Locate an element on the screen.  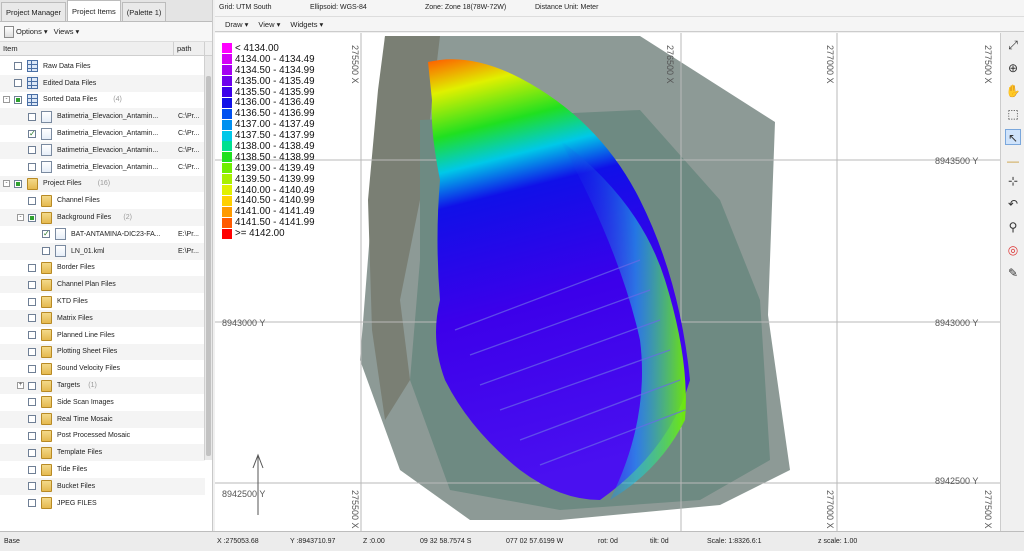
tree-item: Matrix Files is located at coordinates (102, 318).